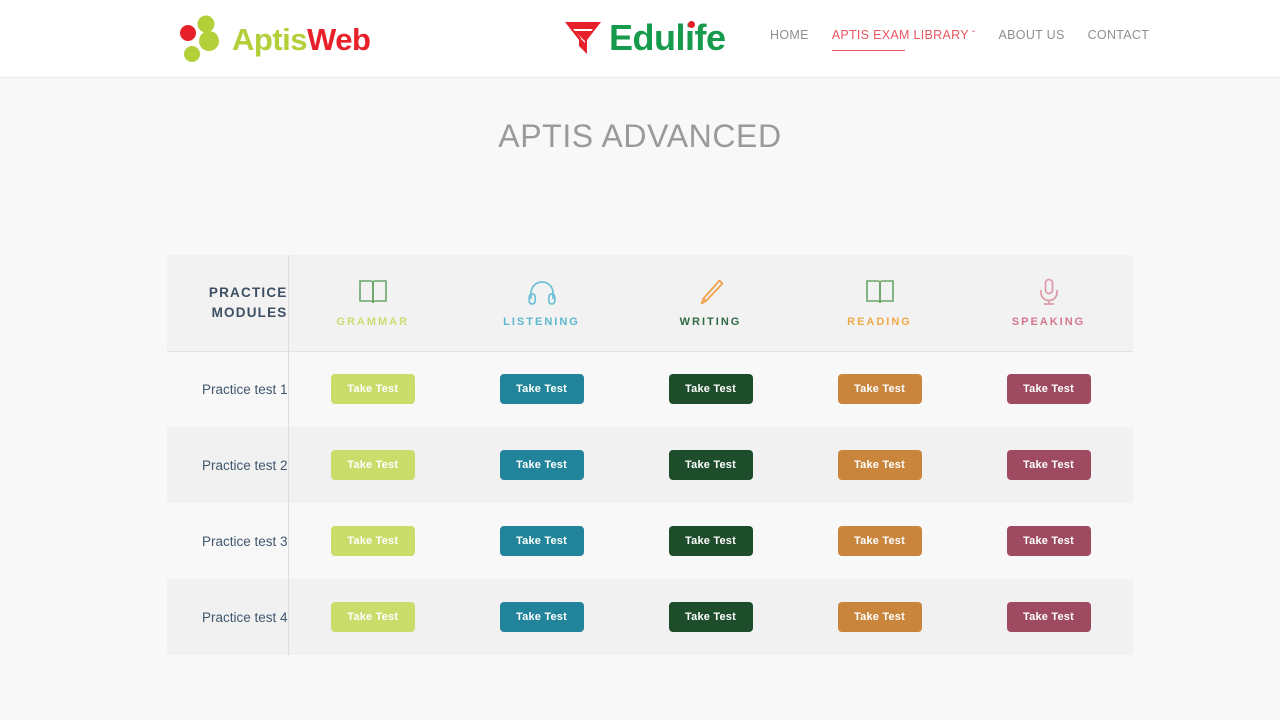 This screenshot has height=720, width=1280. I want to click on nav-item-contact: CONTACT, so click(1119, 39).